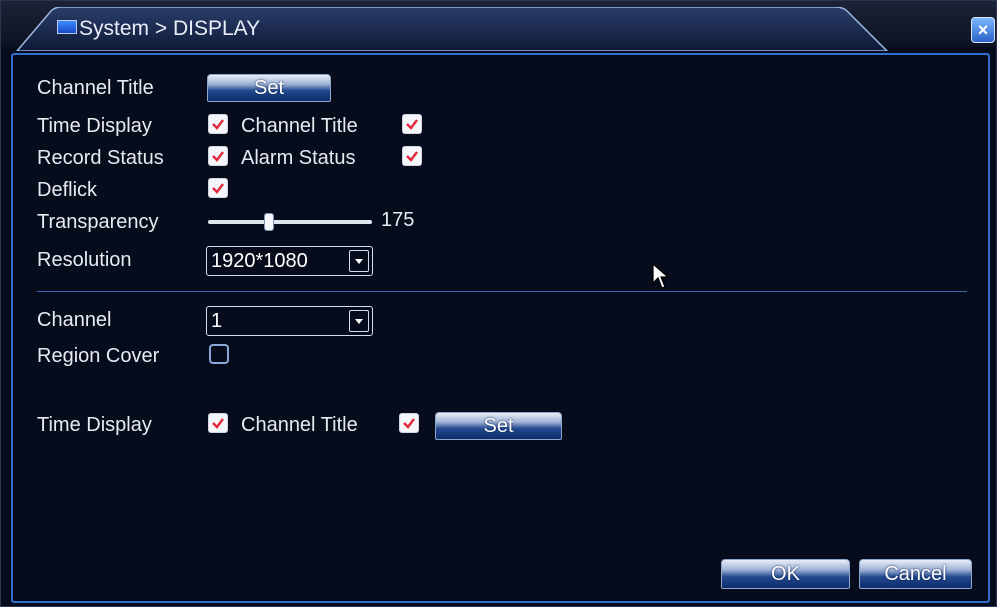 Image resolution: width=997 pixels, height=607 pixels. I want to click on channel-select: 1, so click(289, 321).